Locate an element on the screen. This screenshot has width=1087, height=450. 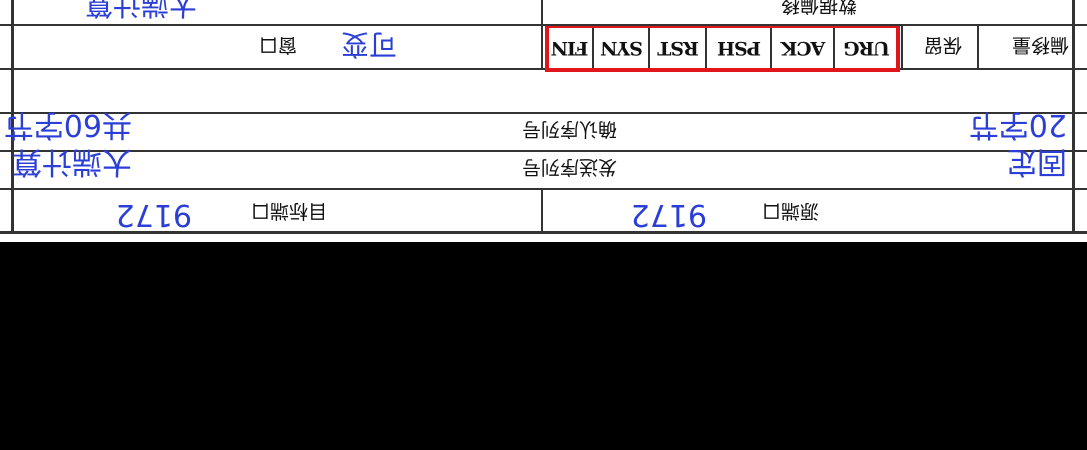
rule-ack is located at coordinates (543, 113).